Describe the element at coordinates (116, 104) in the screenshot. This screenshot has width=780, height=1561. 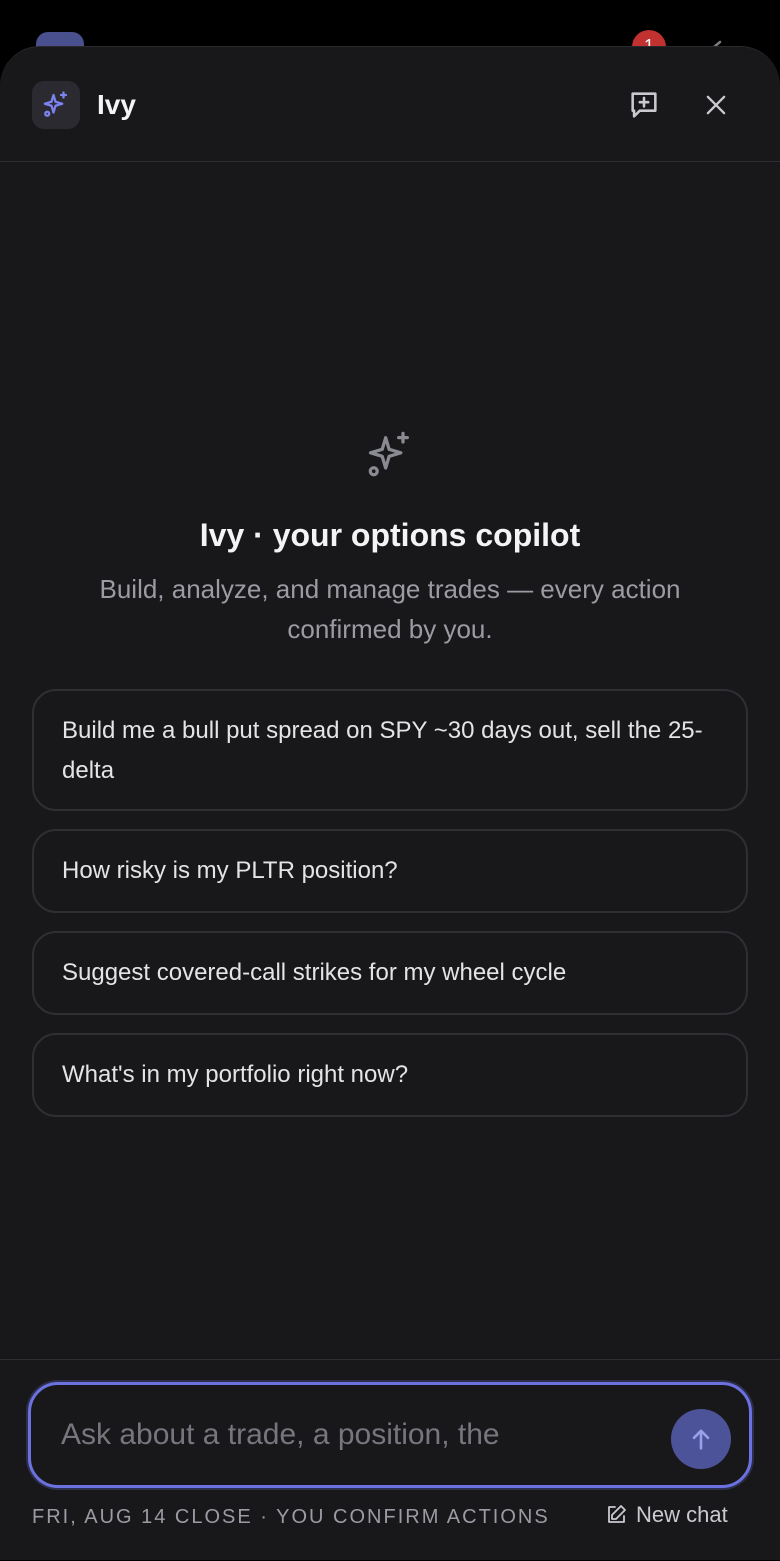
I see `app-title: Ivy` at that location.